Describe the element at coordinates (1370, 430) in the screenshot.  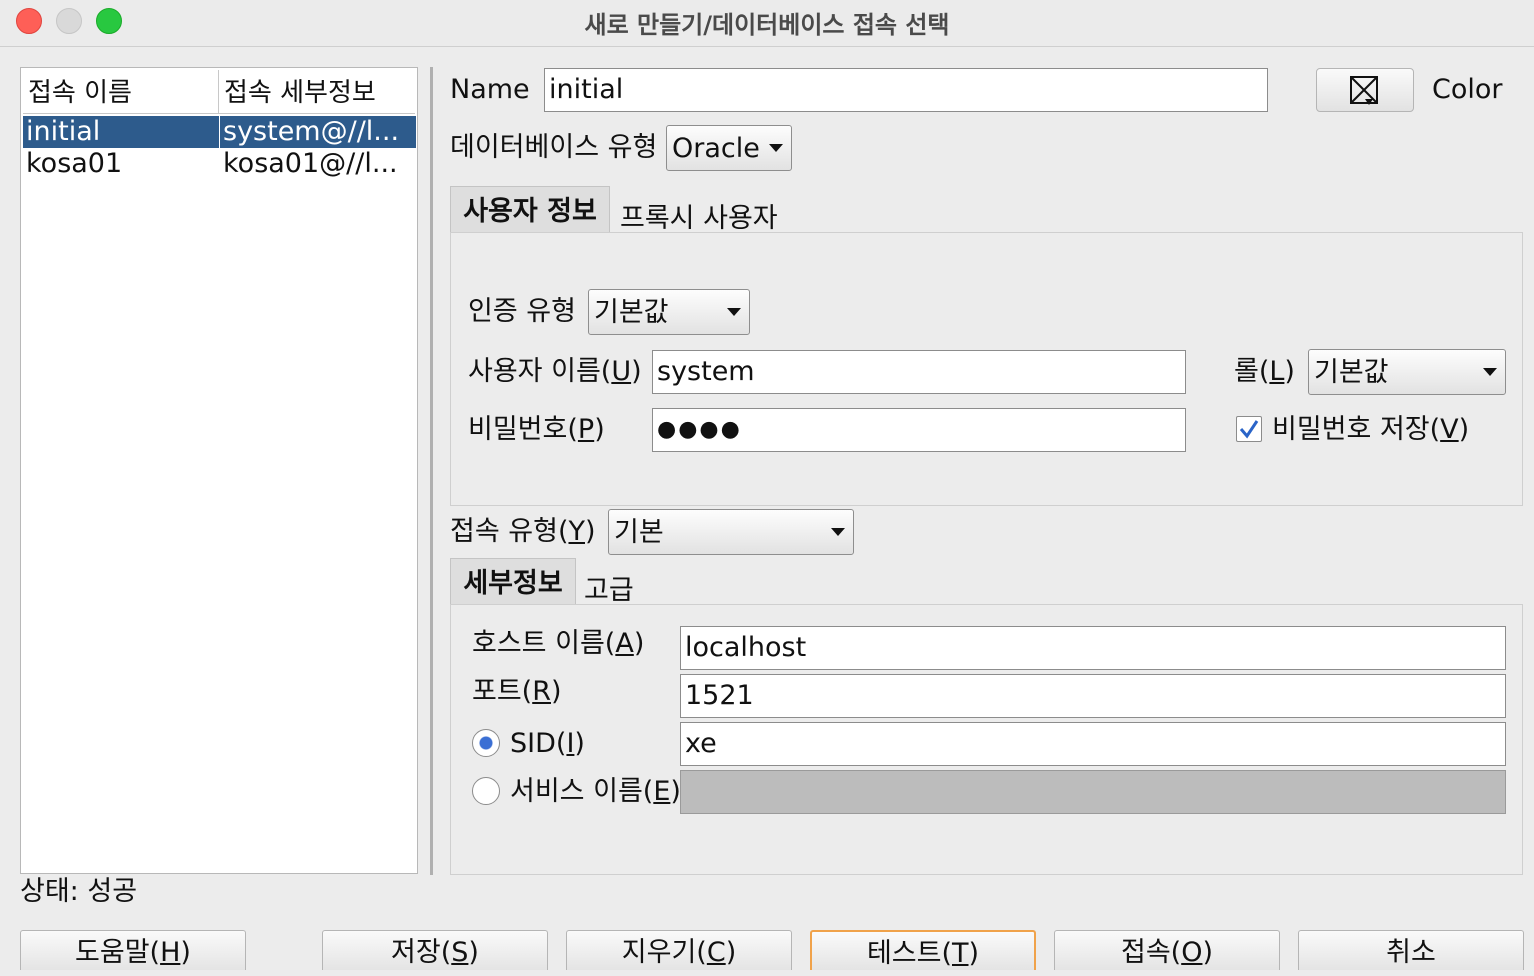
I see `save-password-label: 비밀번호 저장(V)` at that location.